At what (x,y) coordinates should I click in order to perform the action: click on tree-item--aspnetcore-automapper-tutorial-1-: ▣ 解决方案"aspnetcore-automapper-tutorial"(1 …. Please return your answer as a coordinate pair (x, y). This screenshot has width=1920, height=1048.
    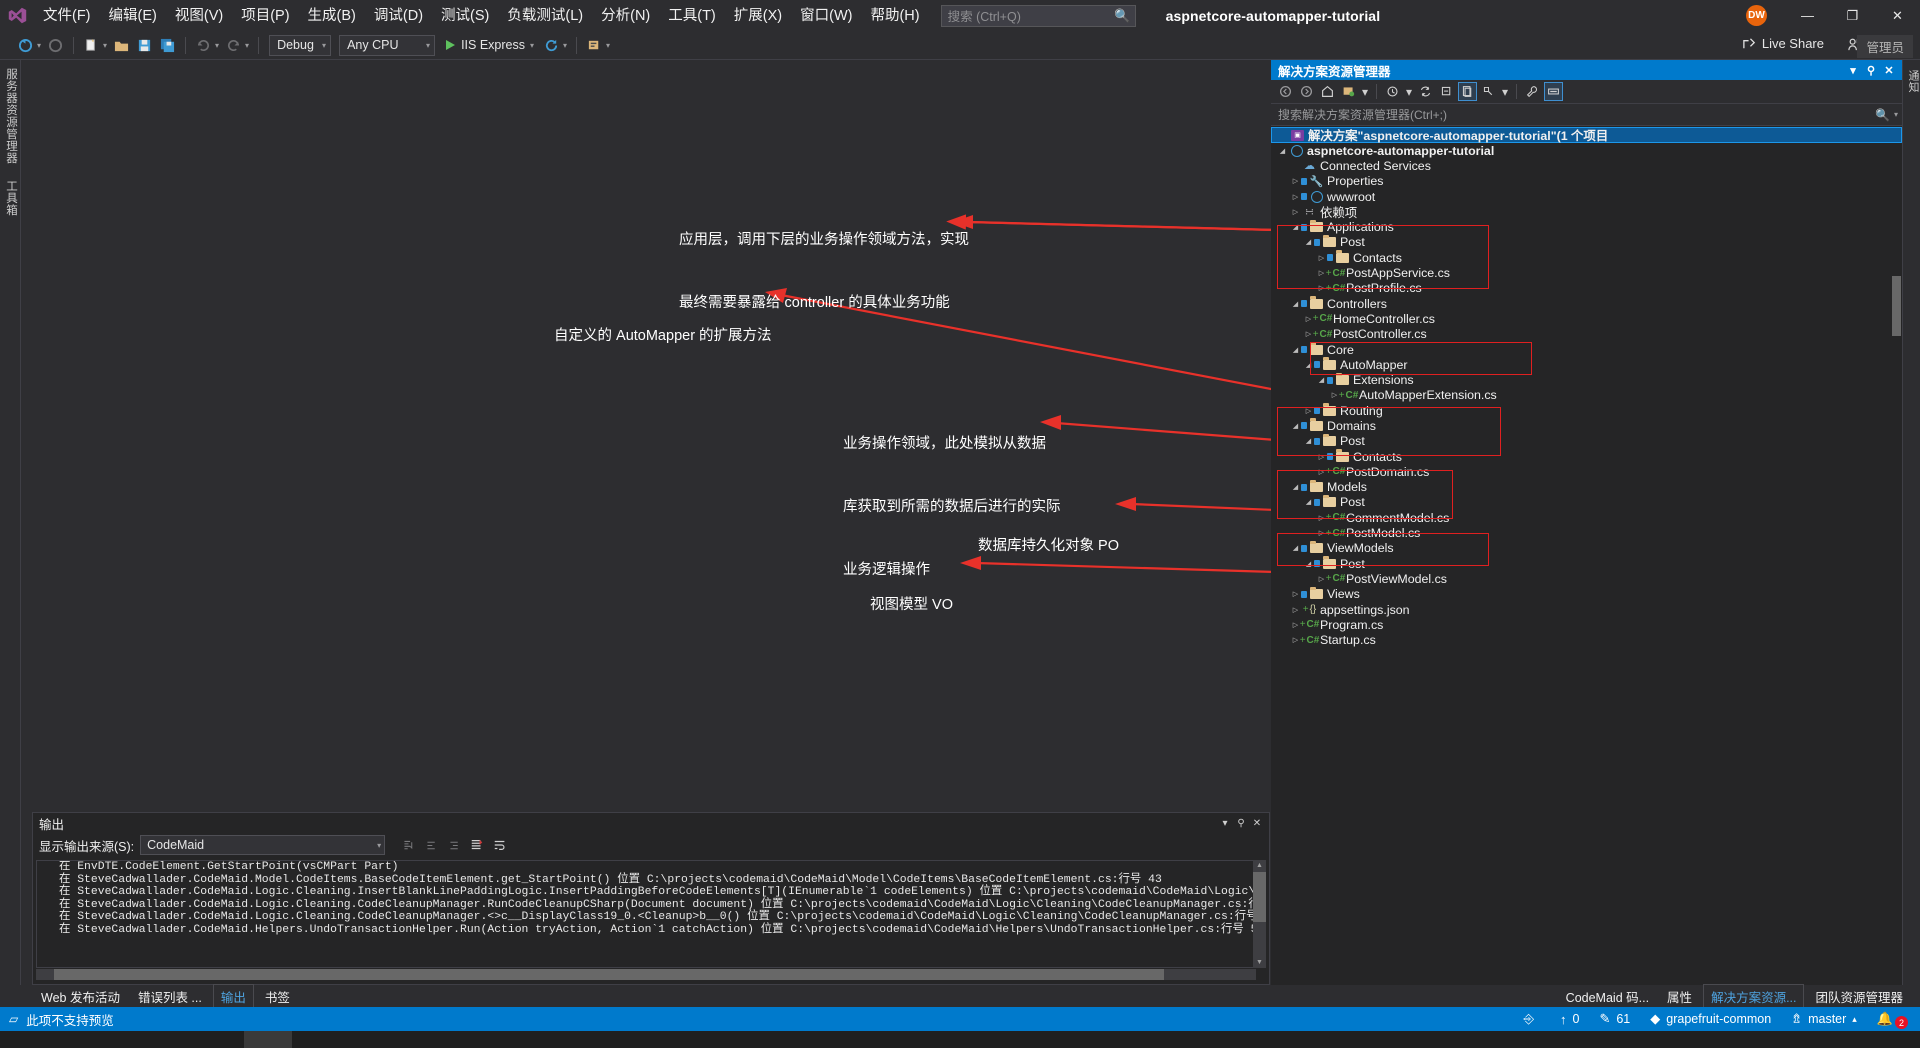
    Looking at the image, I should click on (1586, 135).